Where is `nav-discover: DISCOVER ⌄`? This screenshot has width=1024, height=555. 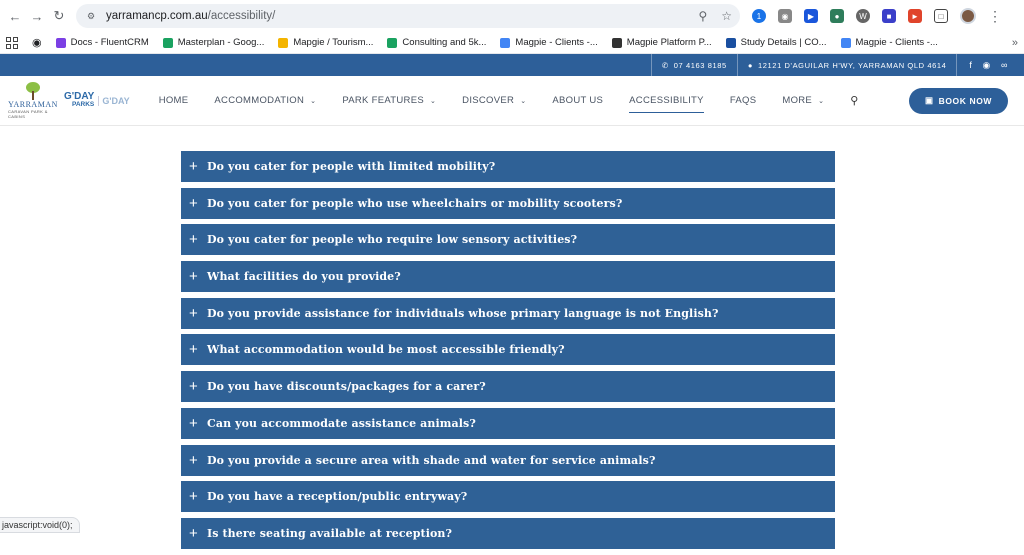
nav-discover: DISCOVER ⌄ is located at coordinates (494, 100).